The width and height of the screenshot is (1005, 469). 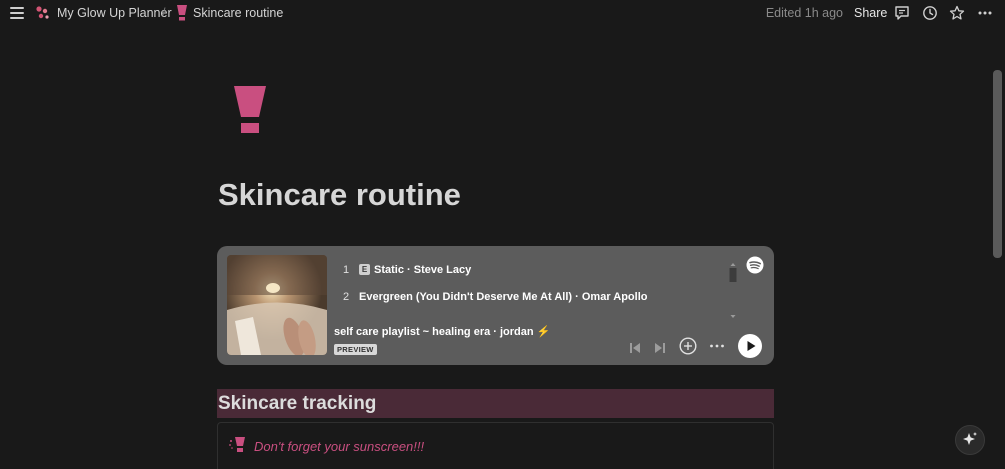 What do you see at coordinates (660, 348) in the screenshot?
I see `next-track-icon` at bounding box center [660, 348].